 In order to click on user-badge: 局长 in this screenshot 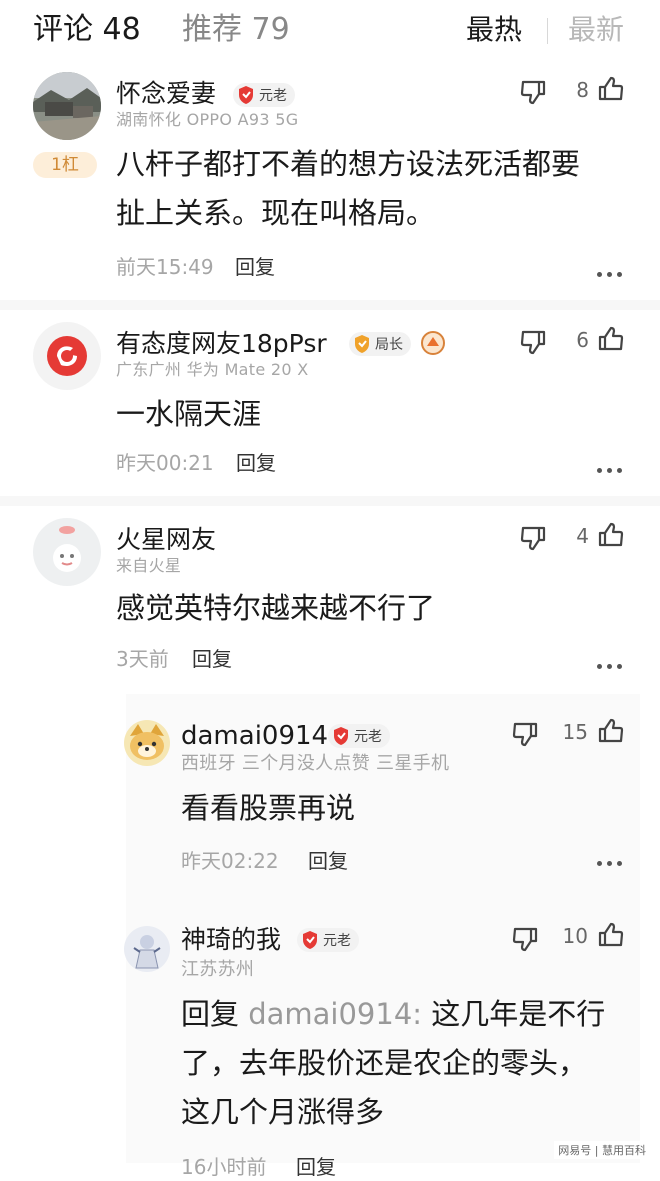, I will do `click(380, 344)`.